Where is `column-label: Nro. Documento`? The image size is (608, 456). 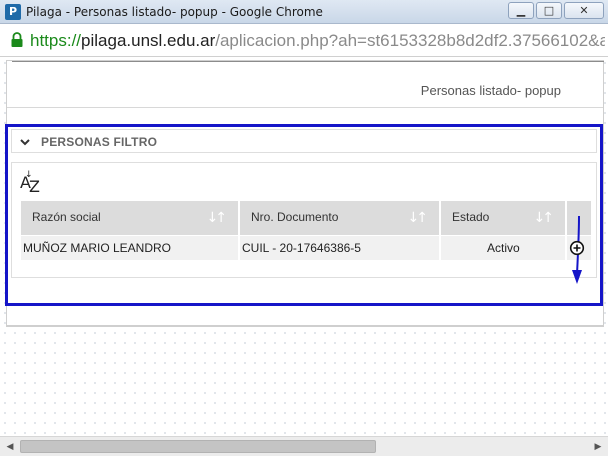
column-label: Nro. Documento is located at coordinates (295, 217).